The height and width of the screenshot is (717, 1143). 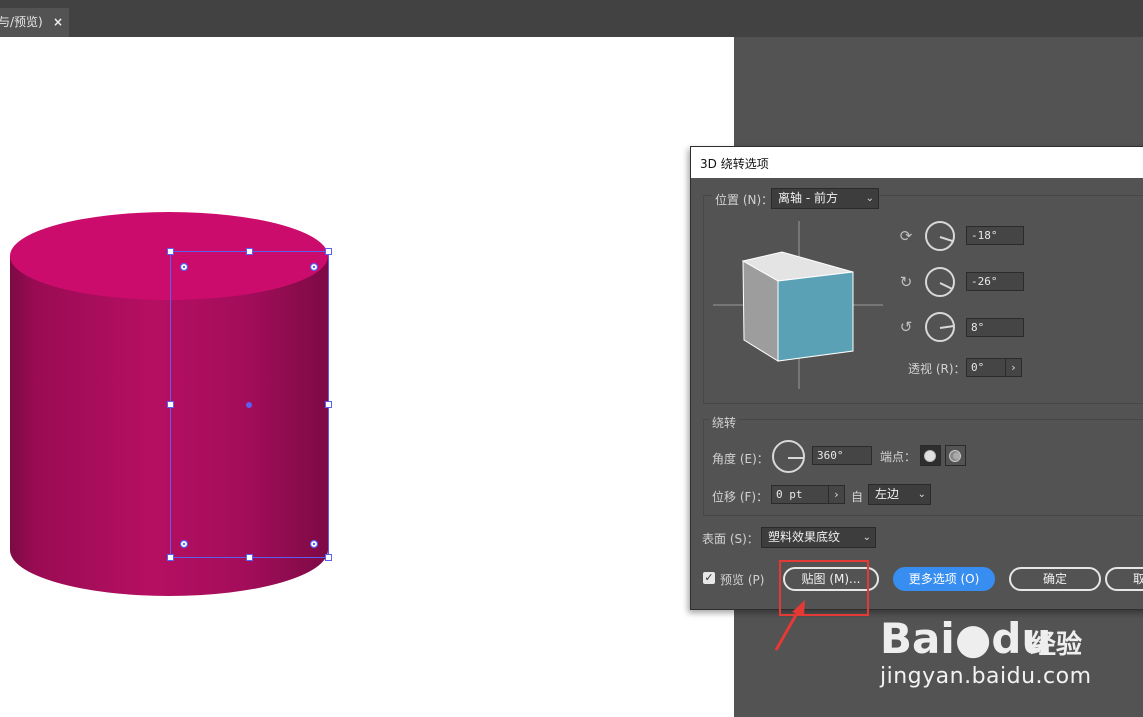 I want to click on rotate-x-icon: ⟳, so click(x=906, y=236).